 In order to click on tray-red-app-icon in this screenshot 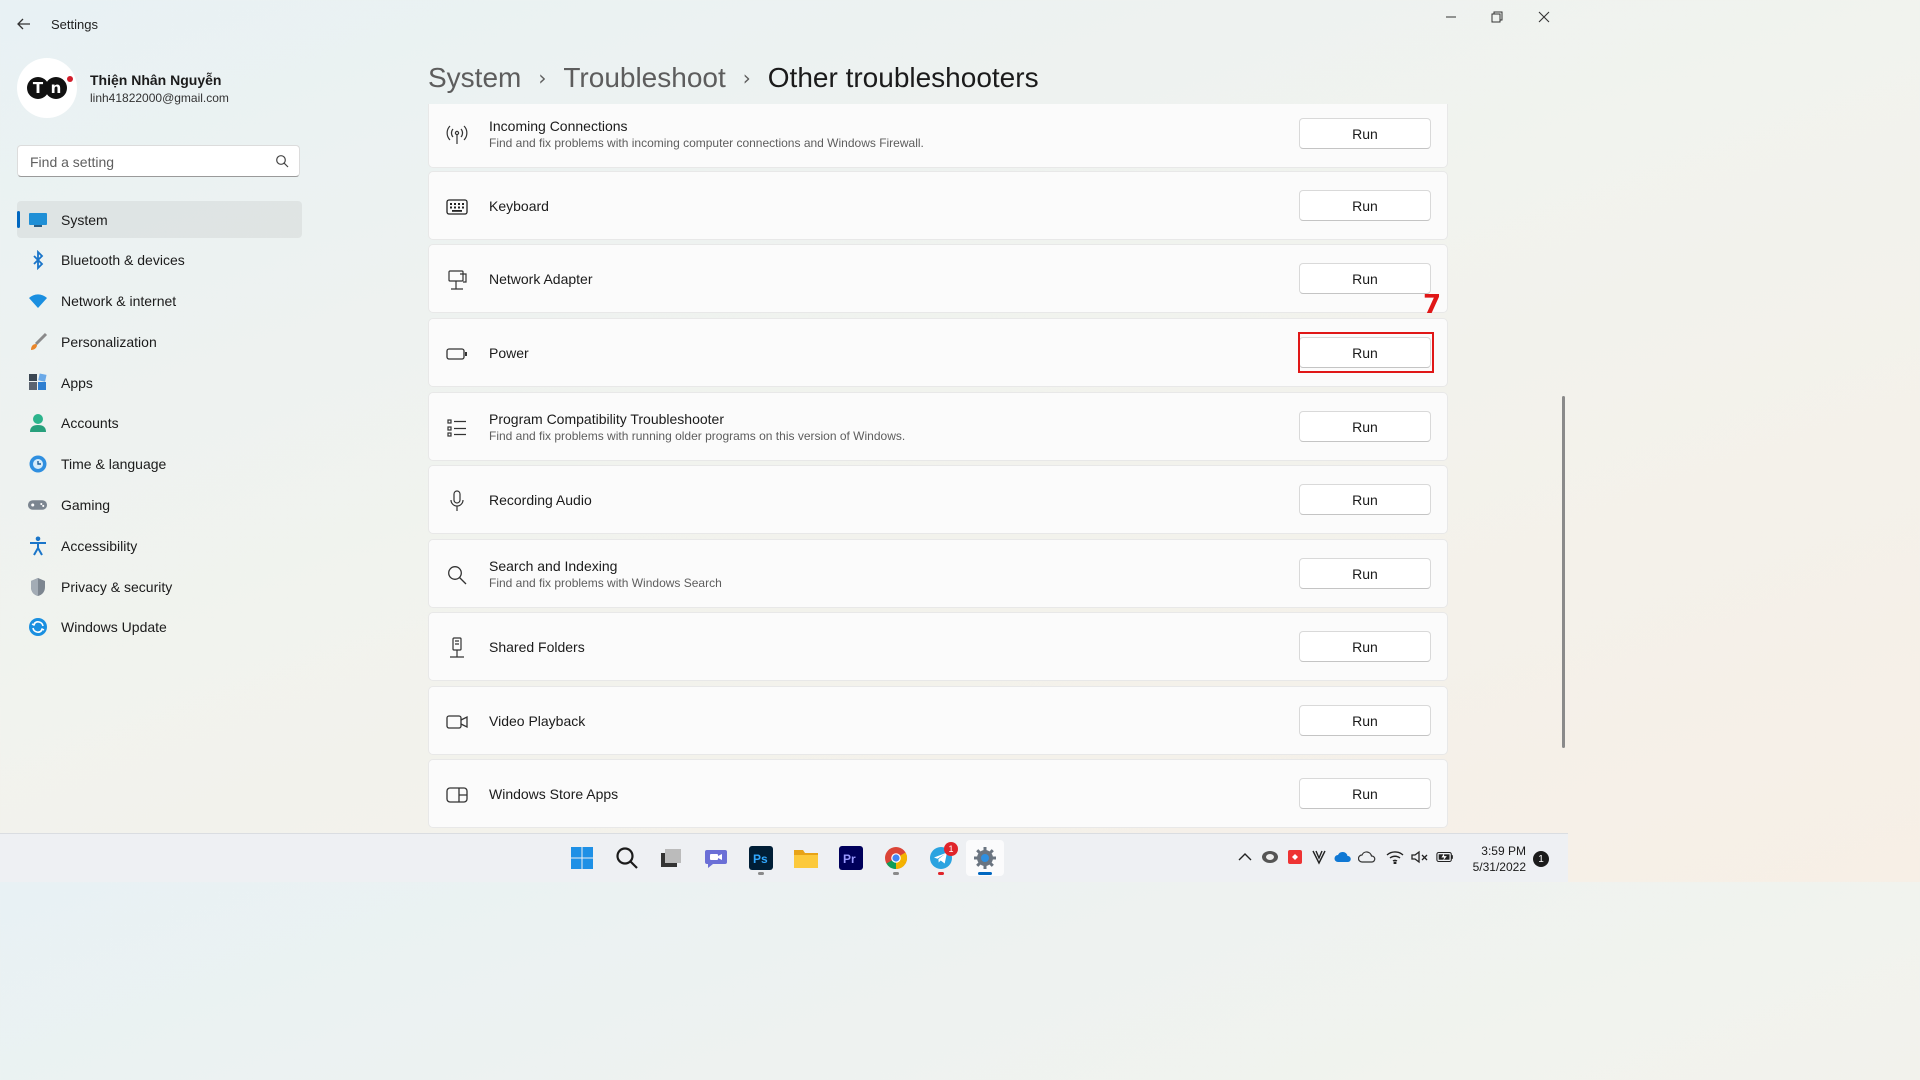, I will do `click(1295, 857)`.